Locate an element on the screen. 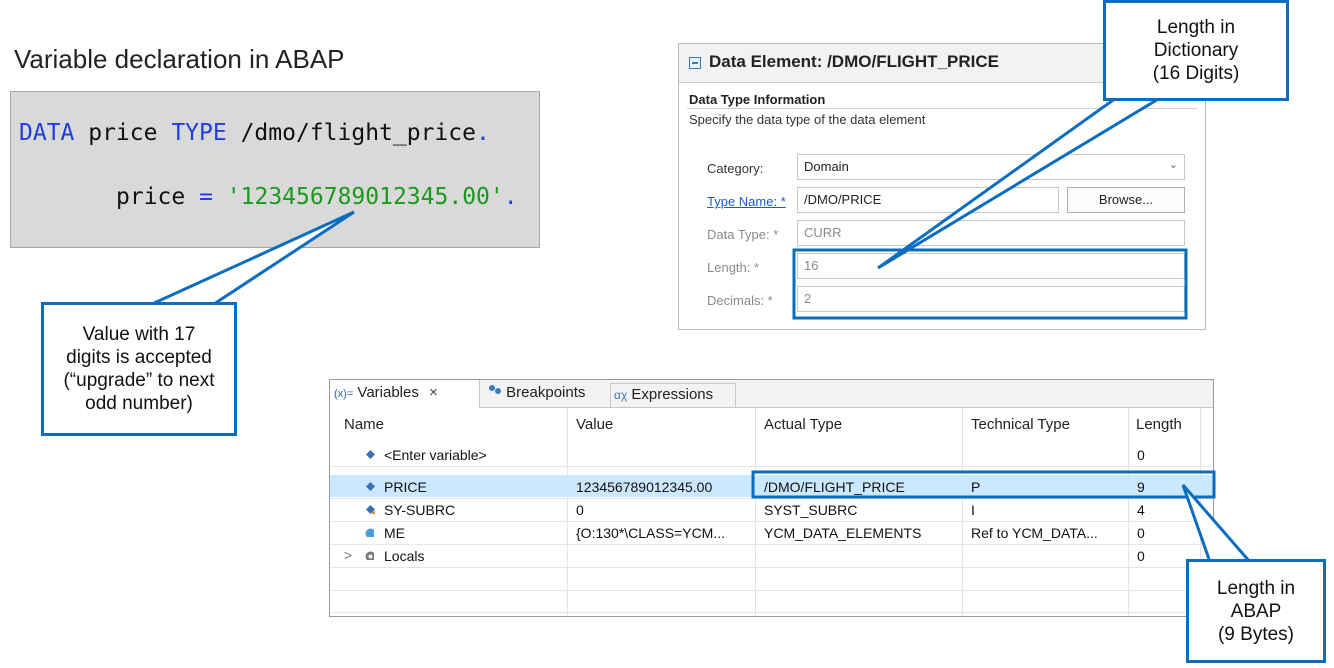 The width and height of the screenshot is (1334, 668). callout-line: Dictionary is located at coordinates (1196, 50).